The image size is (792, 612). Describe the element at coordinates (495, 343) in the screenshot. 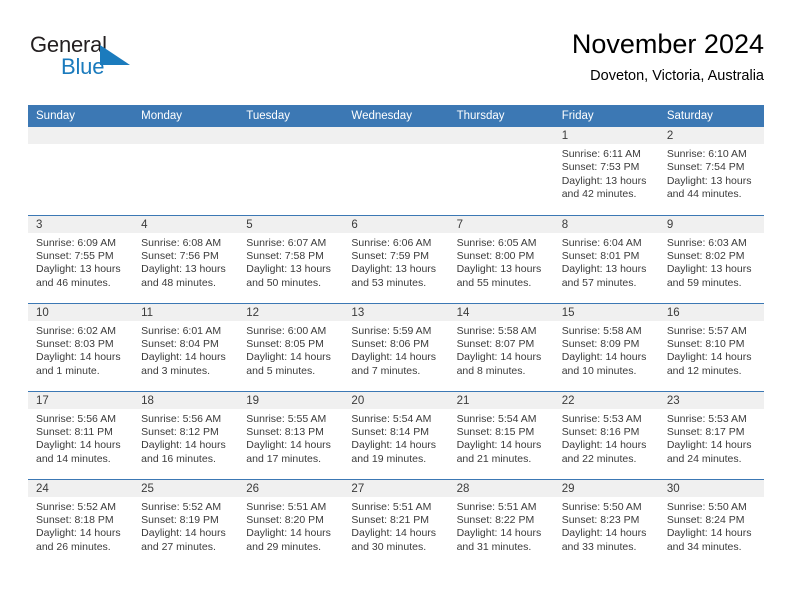

I see `sunset-text: Sunset: 8:07 PM` at that location.